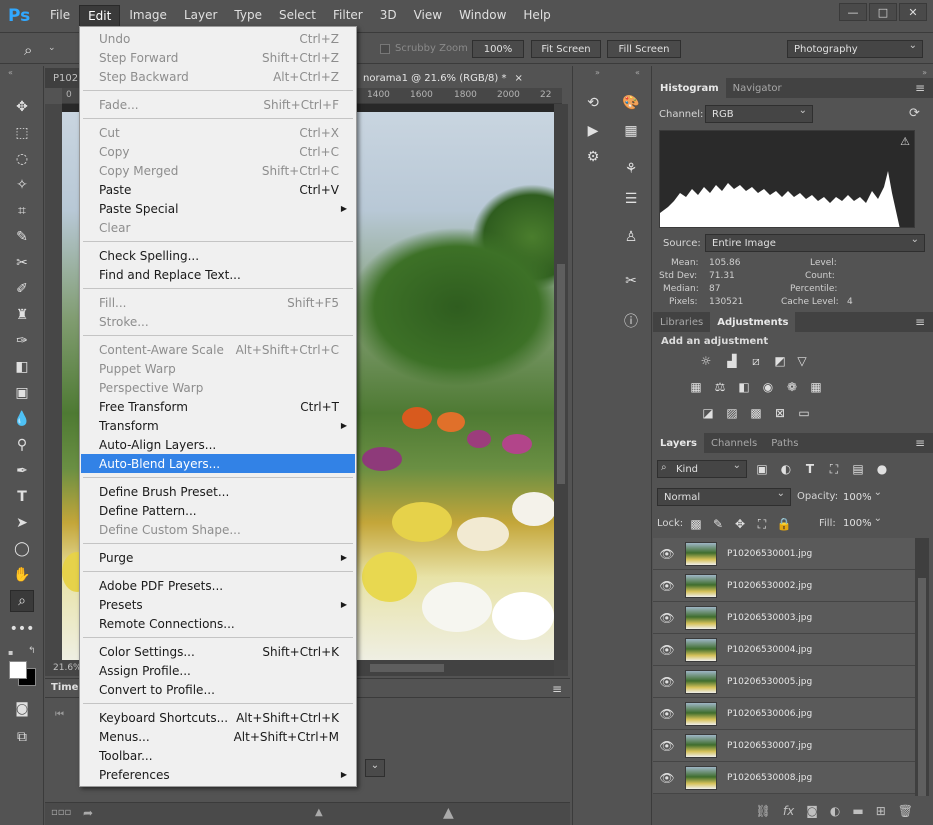 This screenshot has height=825, width=933. Describe the element at coordinates (148, 16) in the screenshot. I see `menu-image: Image` at that location.